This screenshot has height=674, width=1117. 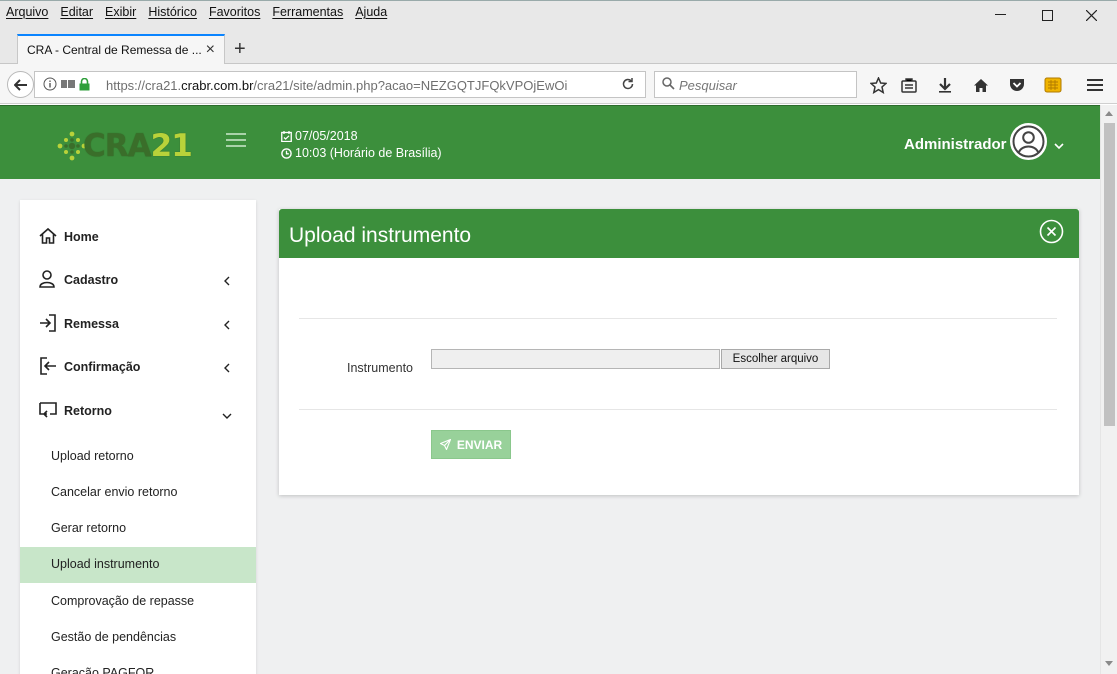 What do you see at coordinates (240, 49) in the screenshot?
I see `new-tab-icon: +` at bounding box center [240, 49].